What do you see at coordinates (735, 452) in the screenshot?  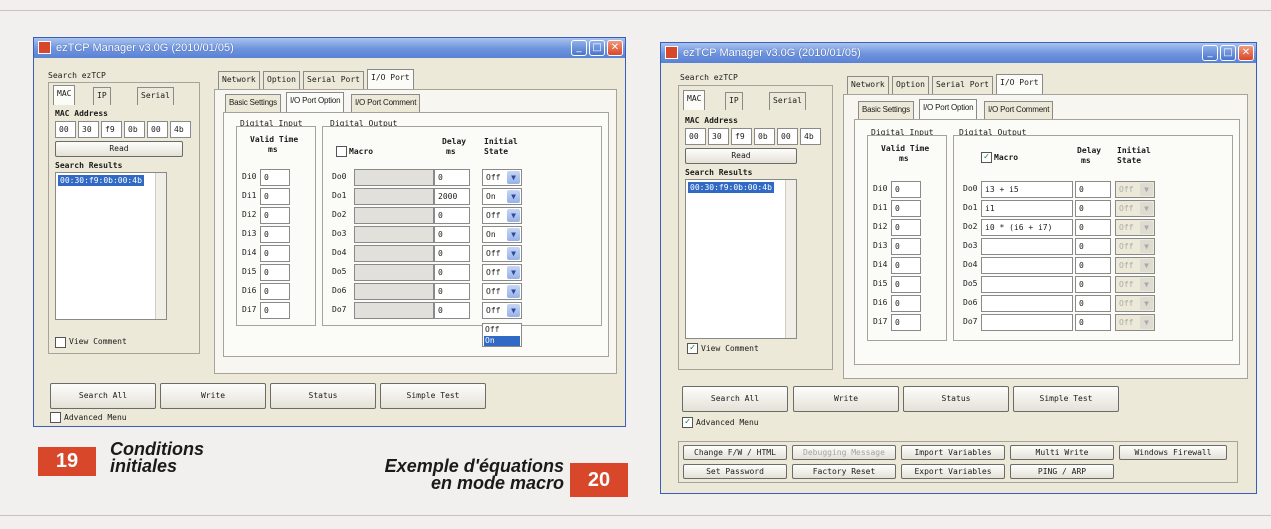 I see `change-fw-html-button: Change F/W / HTML` at bounding box center [735, 452].